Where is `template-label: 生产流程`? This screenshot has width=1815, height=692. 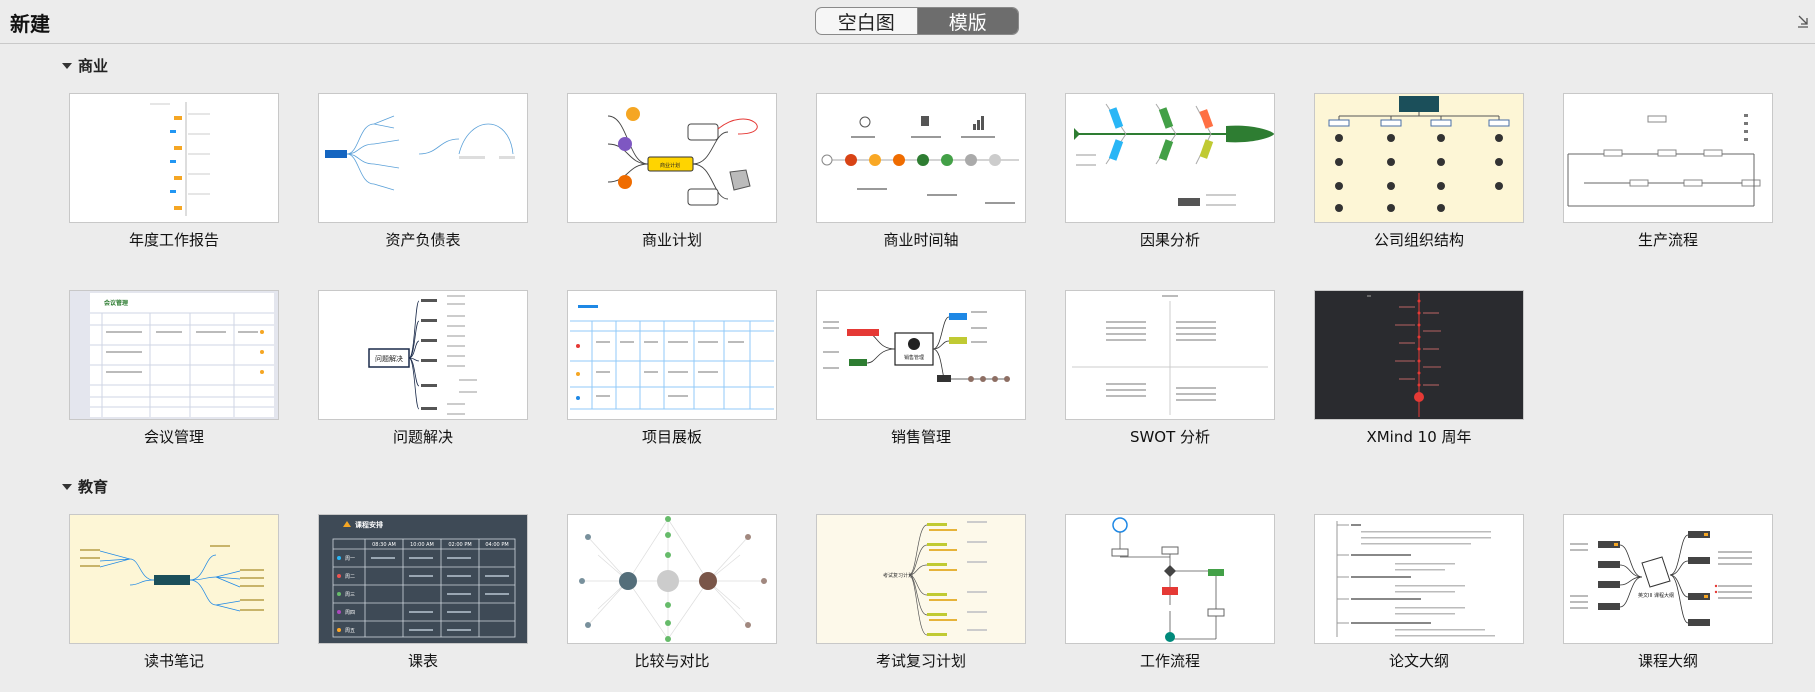
template-label: 生产流程 is located at coordinates (1667, 240).